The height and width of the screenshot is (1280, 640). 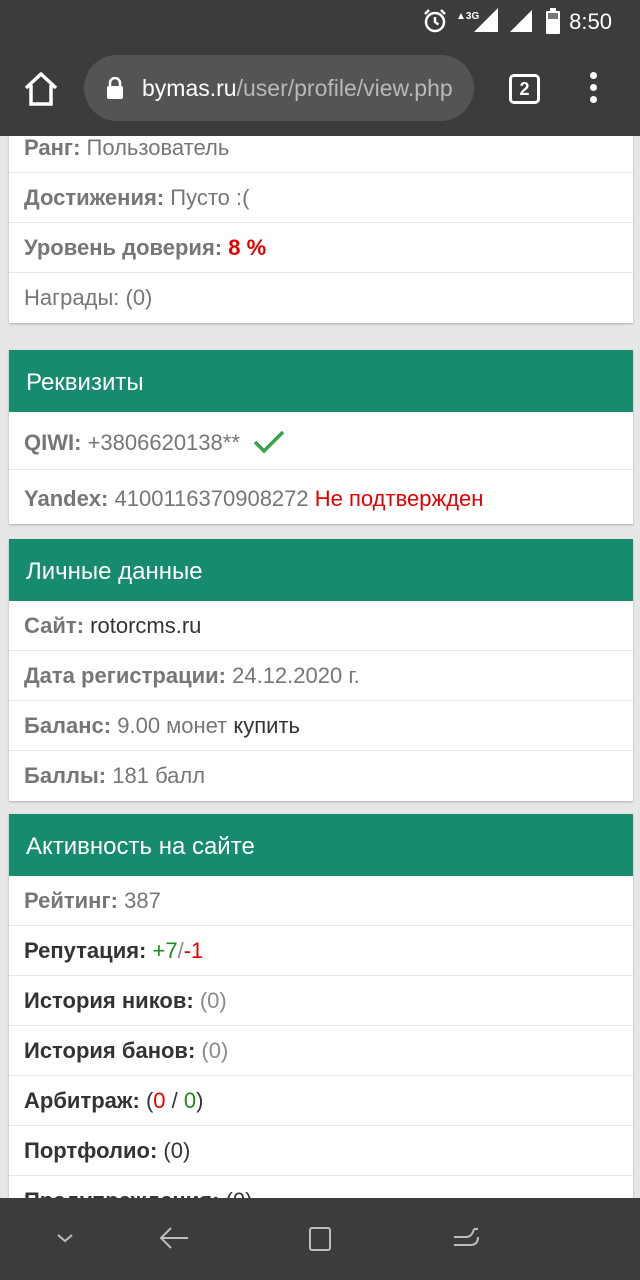 I want to click on points-value: 181 балл, so click(x=159, y=775).